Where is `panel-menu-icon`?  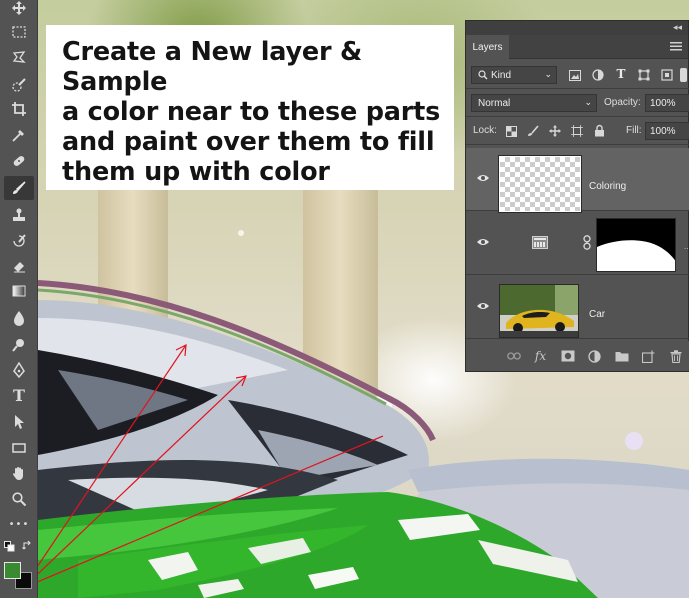
panel-menu-icon is located at coordinates (676, 47).